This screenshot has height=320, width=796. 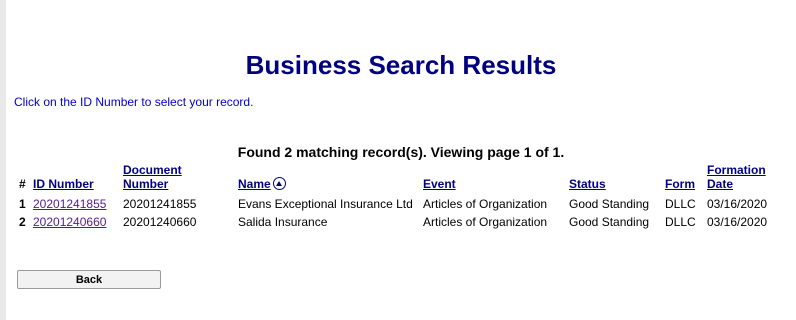 I want to click on left-edge-strip, so click(x=3, y=160).